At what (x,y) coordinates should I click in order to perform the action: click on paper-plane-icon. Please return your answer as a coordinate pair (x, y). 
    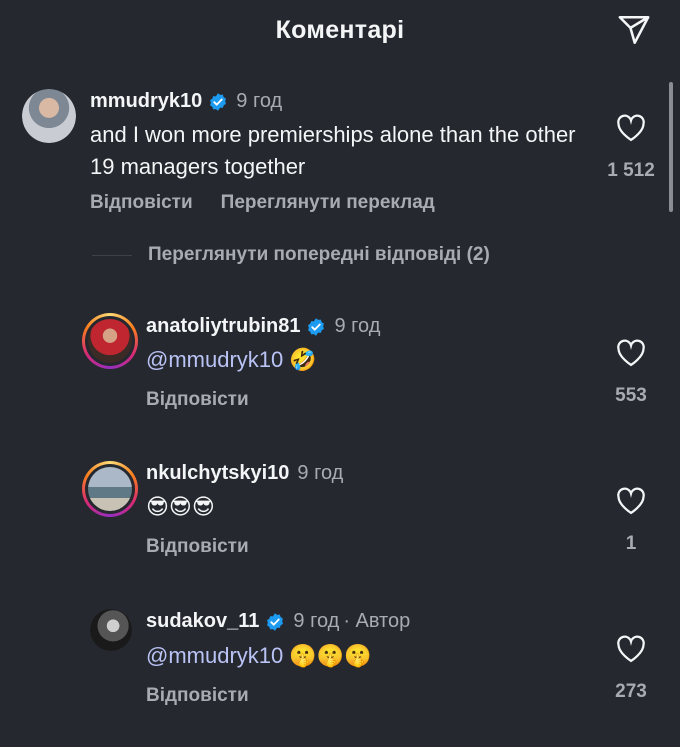
    Looking at the image, I should click on (634, 30).